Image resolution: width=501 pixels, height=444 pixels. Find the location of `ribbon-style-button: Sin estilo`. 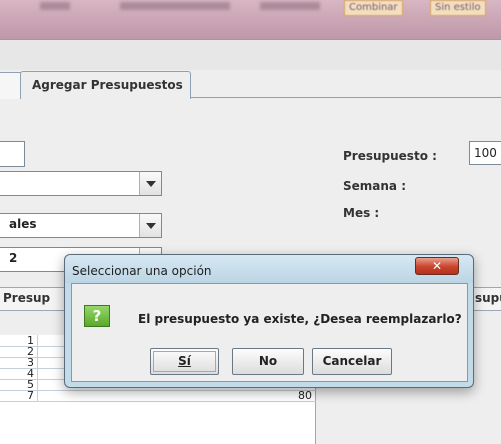

ribbon-style-button: Sin estilo is located at coordinates (458, 8).